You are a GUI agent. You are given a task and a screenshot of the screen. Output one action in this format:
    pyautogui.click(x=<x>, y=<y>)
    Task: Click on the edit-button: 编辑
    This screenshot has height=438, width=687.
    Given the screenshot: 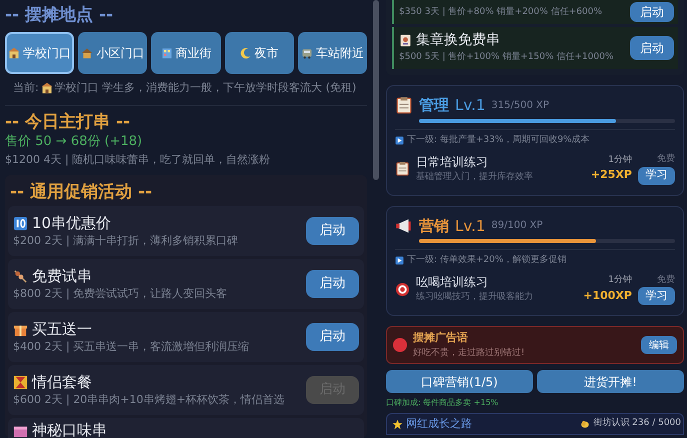 What is the action you would take?
    pyautogui.click(x=659, y=345)
    